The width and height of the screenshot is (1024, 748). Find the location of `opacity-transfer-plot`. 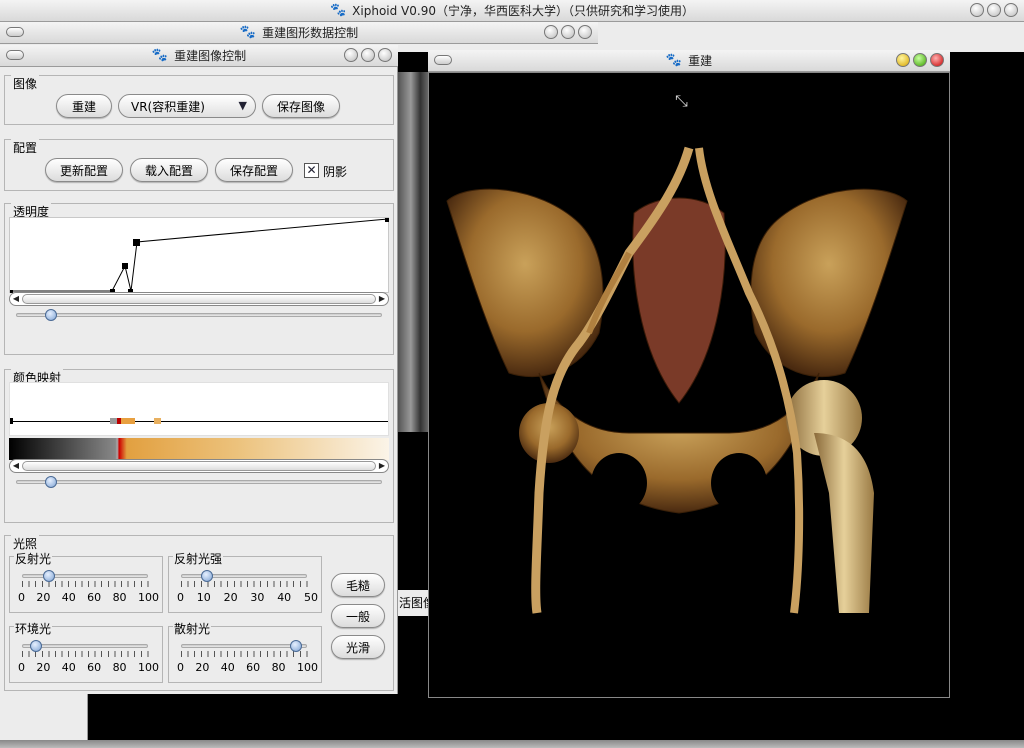

opacity-transfer-plot is located at coordinates (199, 255).